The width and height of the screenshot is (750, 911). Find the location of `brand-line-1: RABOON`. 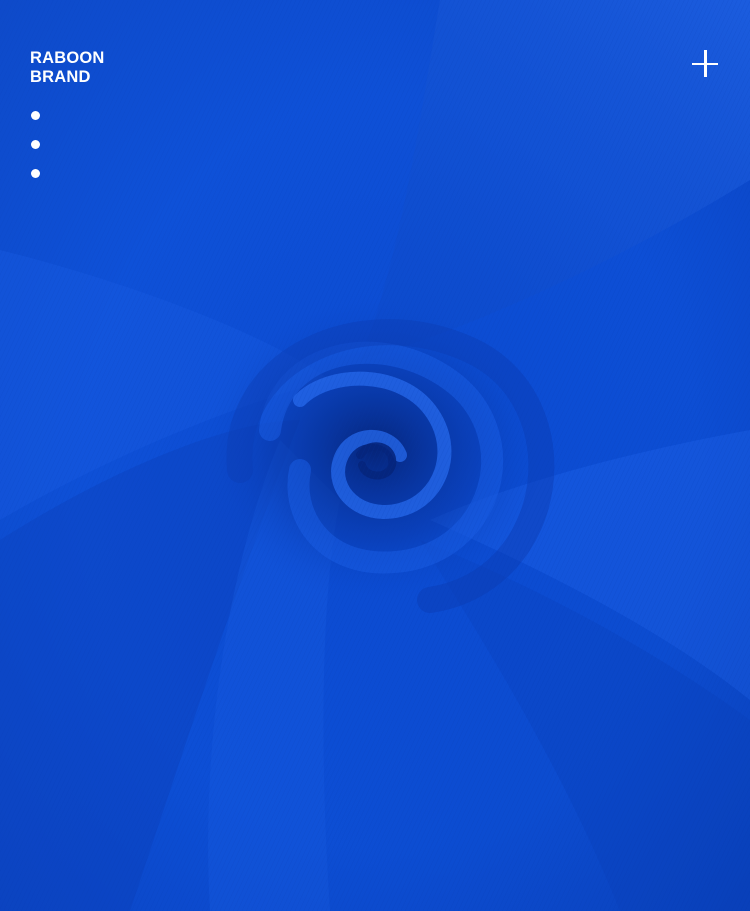

brand-line-1: RABOON is located at coordinates (67, 58).